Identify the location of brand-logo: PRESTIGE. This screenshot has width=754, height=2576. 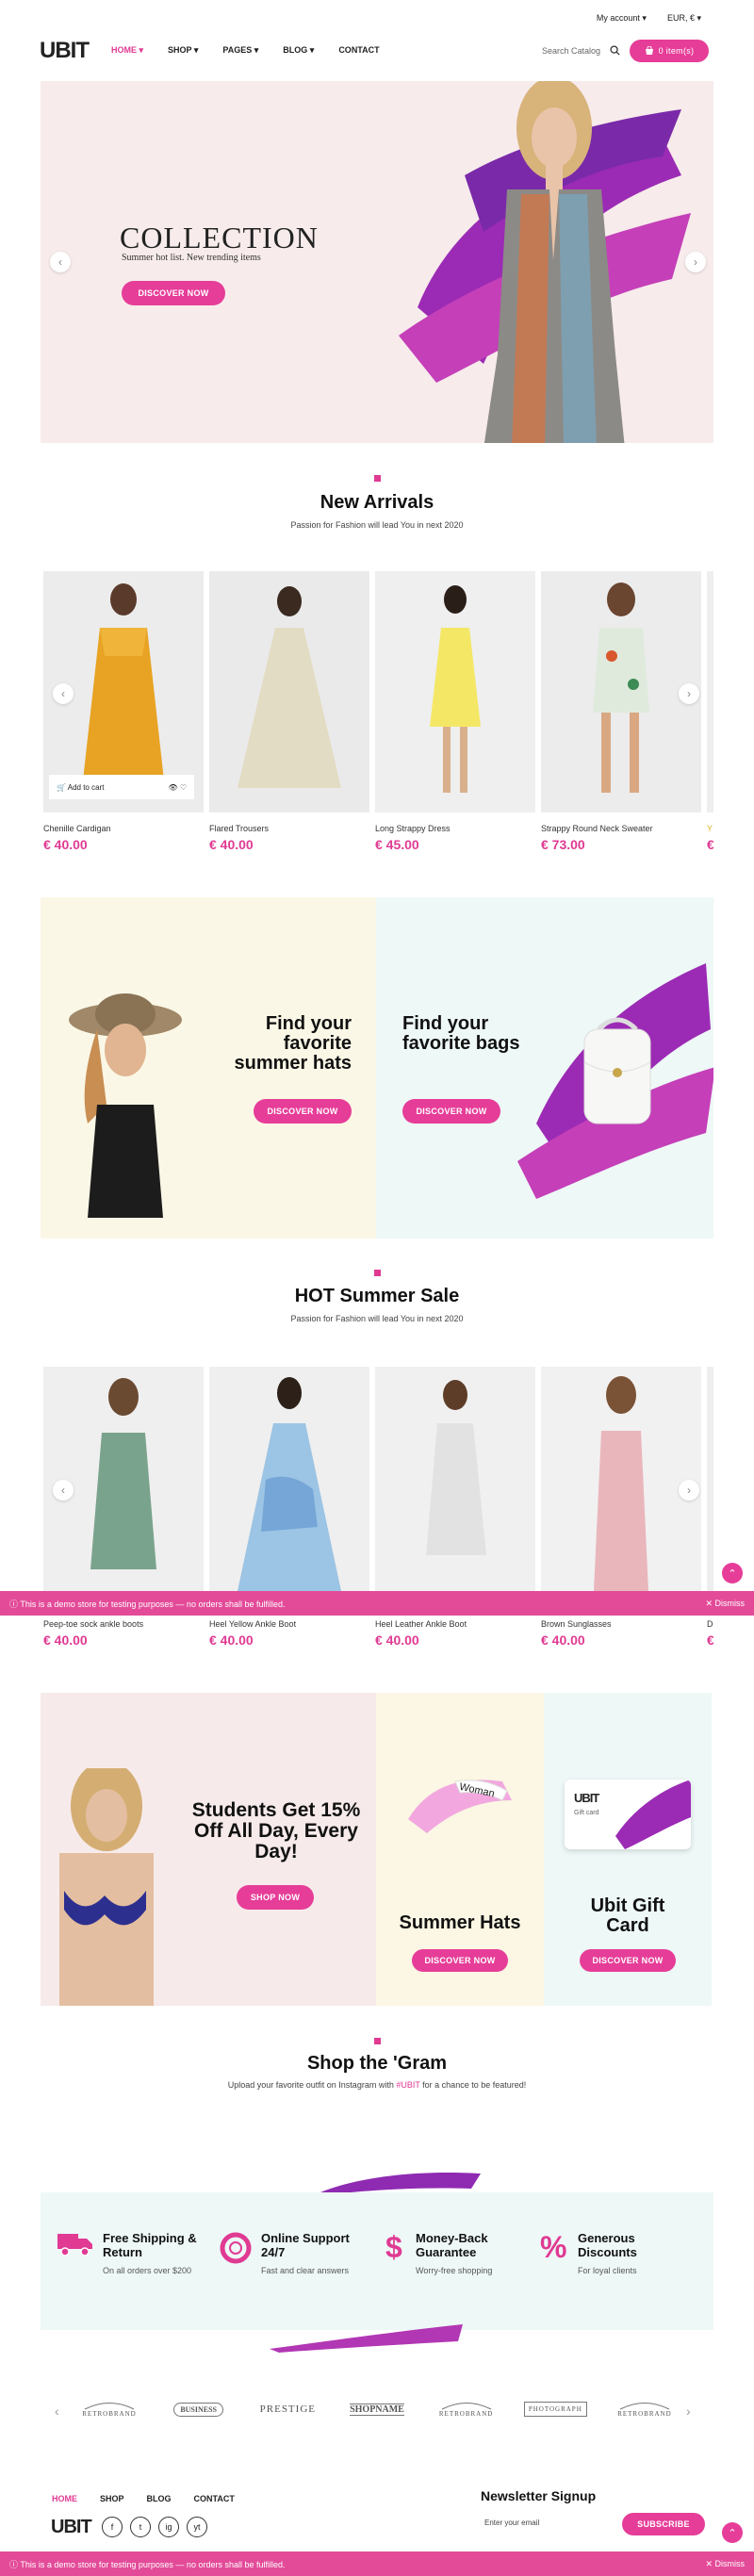
(287, 2409).